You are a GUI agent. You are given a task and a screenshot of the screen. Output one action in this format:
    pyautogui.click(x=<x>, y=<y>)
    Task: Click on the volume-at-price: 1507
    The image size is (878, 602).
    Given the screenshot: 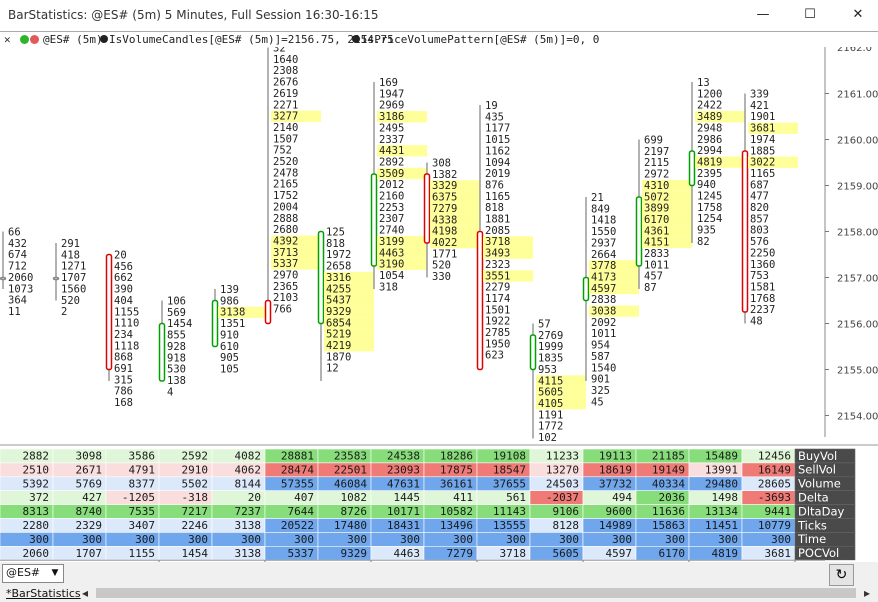 What is the action you would take?
    pyautogui.click(x=285, y=139)
    